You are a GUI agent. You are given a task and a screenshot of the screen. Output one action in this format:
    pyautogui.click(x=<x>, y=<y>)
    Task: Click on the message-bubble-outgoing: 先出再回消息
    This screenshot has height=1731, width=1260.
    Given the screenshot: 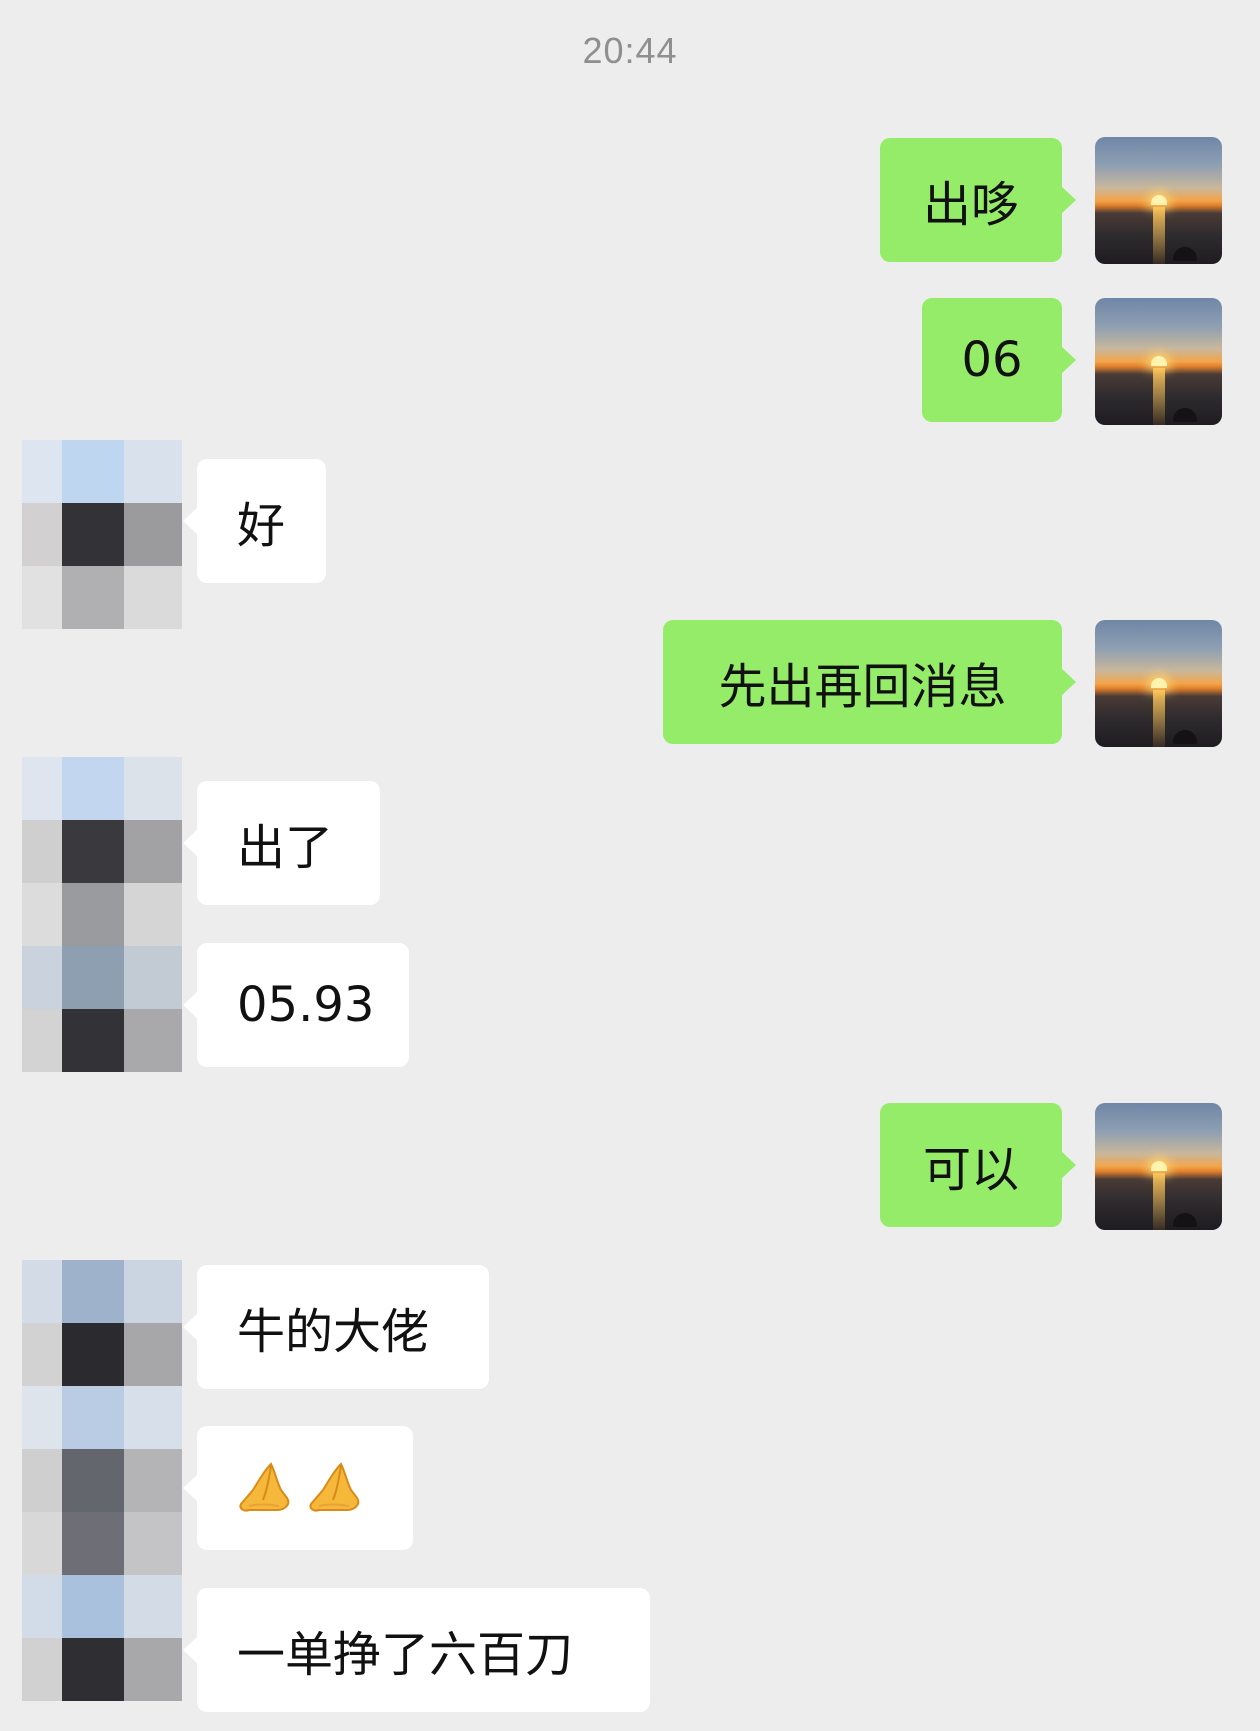 What is the action you would take?
    pyautogui.click(x=869, y=682)
    